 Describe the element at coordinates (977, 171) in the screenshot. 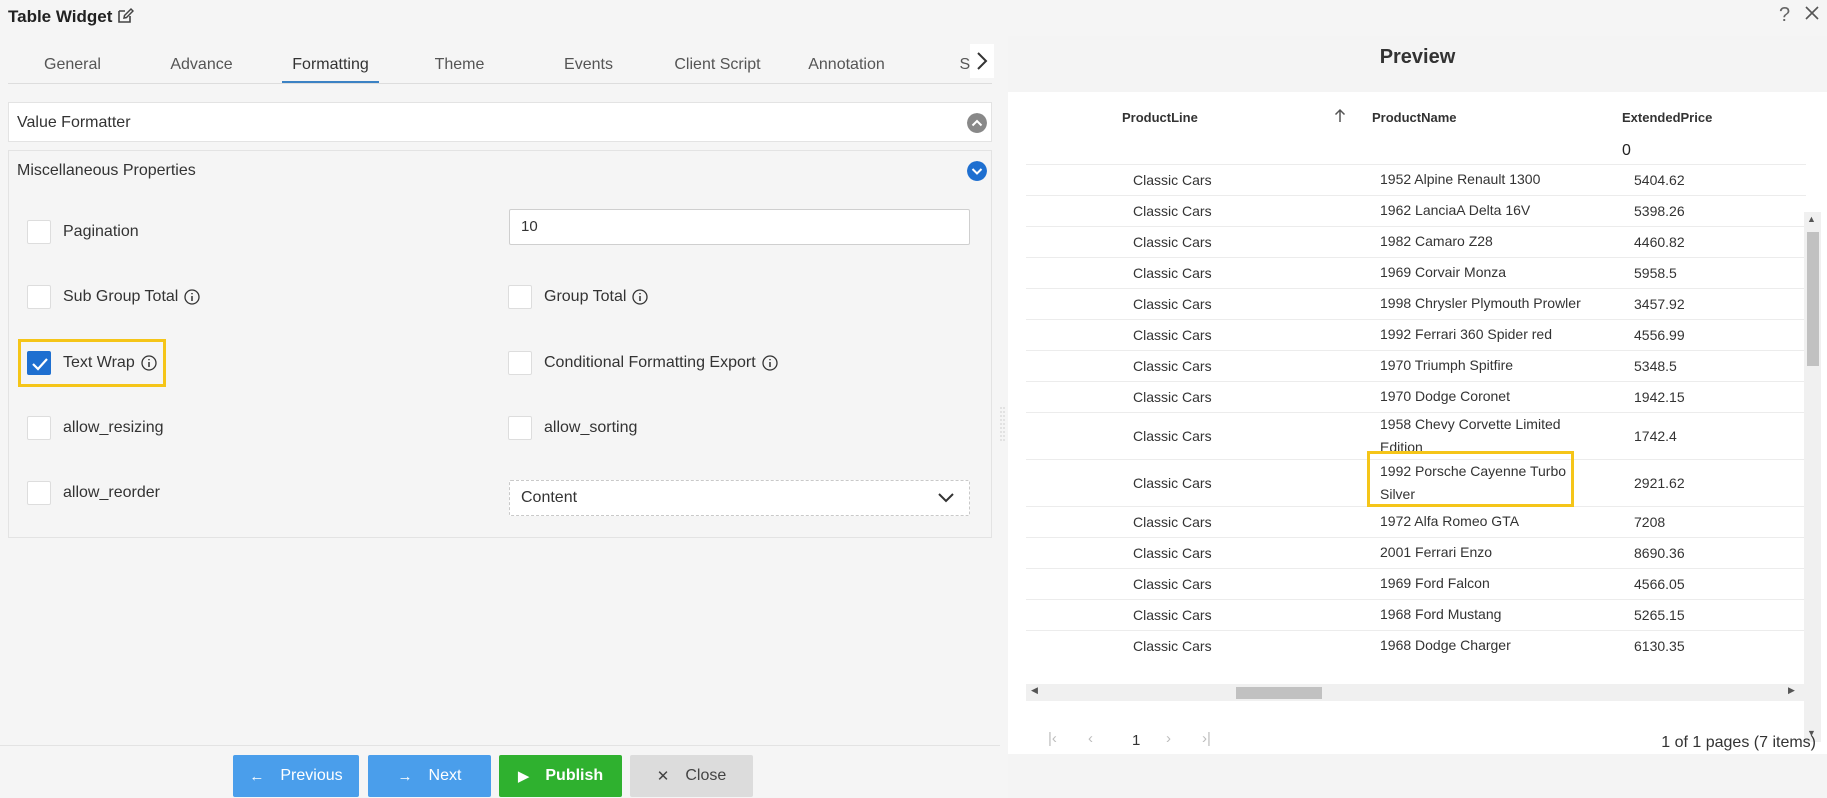

I see `chevron-down-icon` at that location.